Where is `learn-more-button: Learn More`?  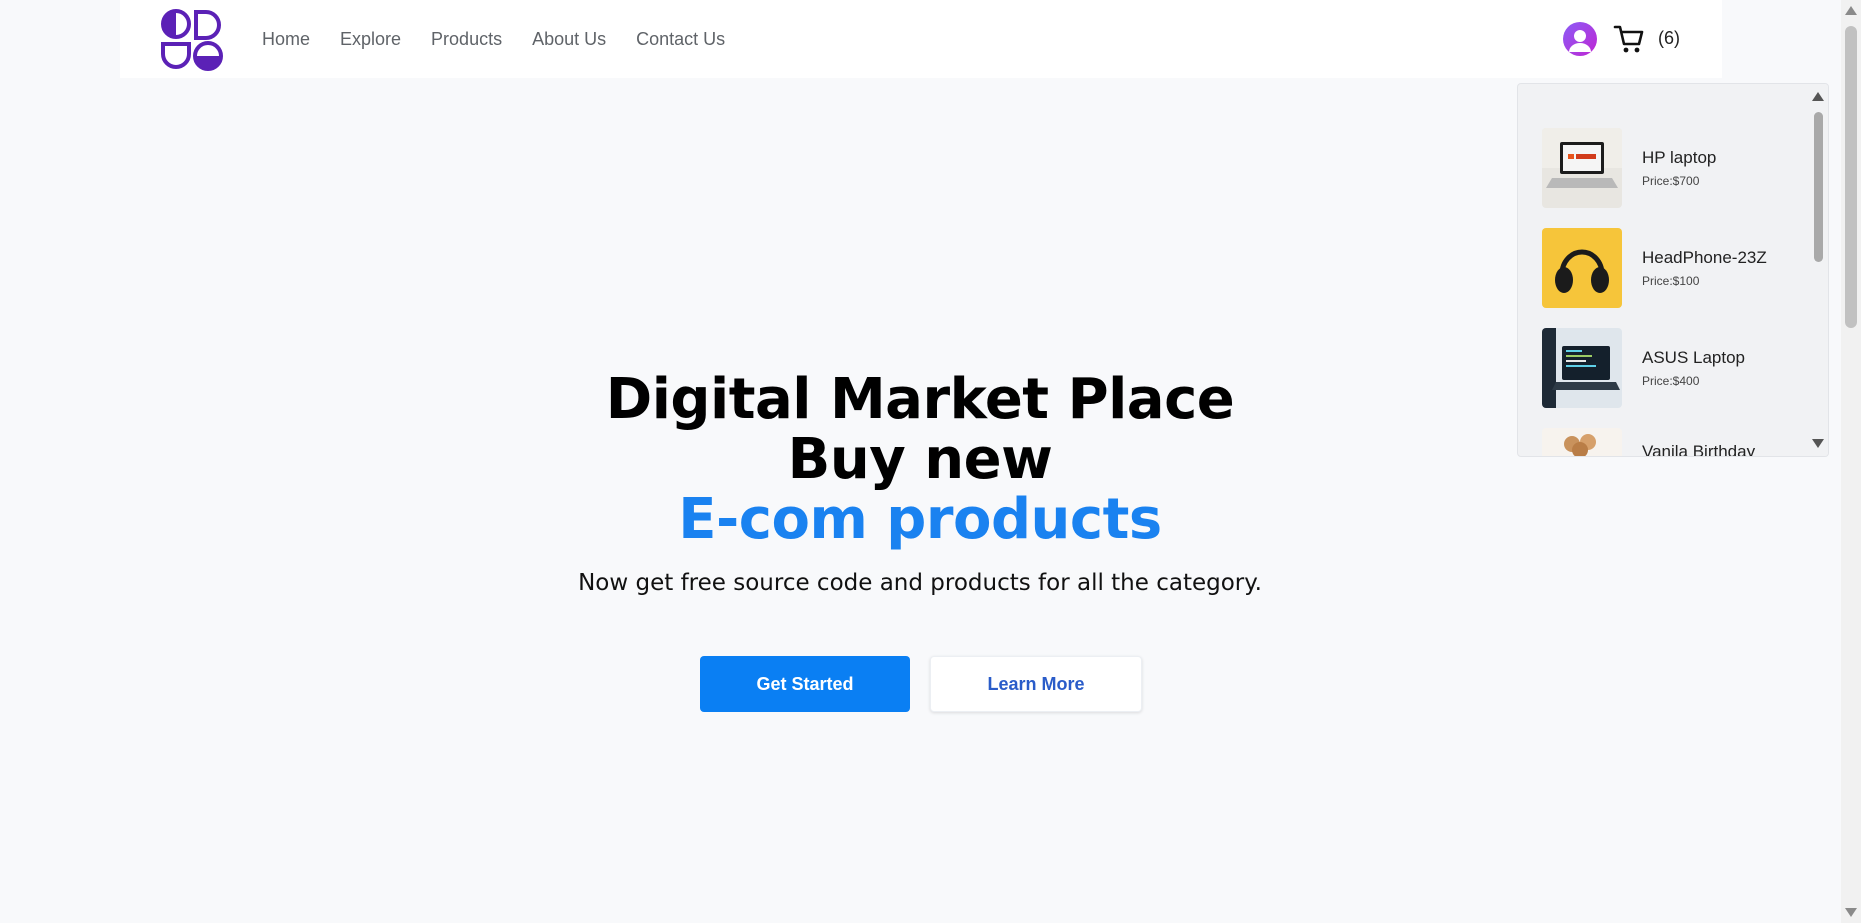
learn-more-button: Learn More is located at coordinates (1036, 684).